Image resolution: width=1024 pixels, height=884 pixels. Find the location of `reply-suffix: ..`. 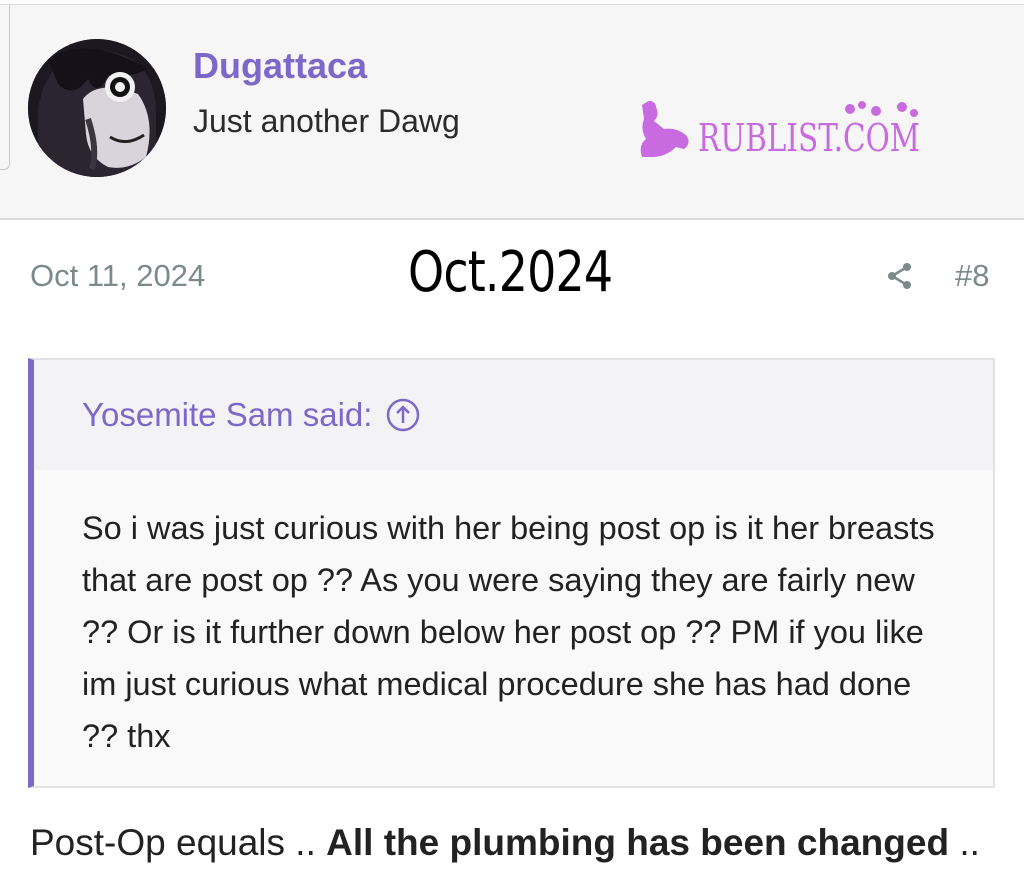

reply-suffix: .. is located at coordinates (964, 842).